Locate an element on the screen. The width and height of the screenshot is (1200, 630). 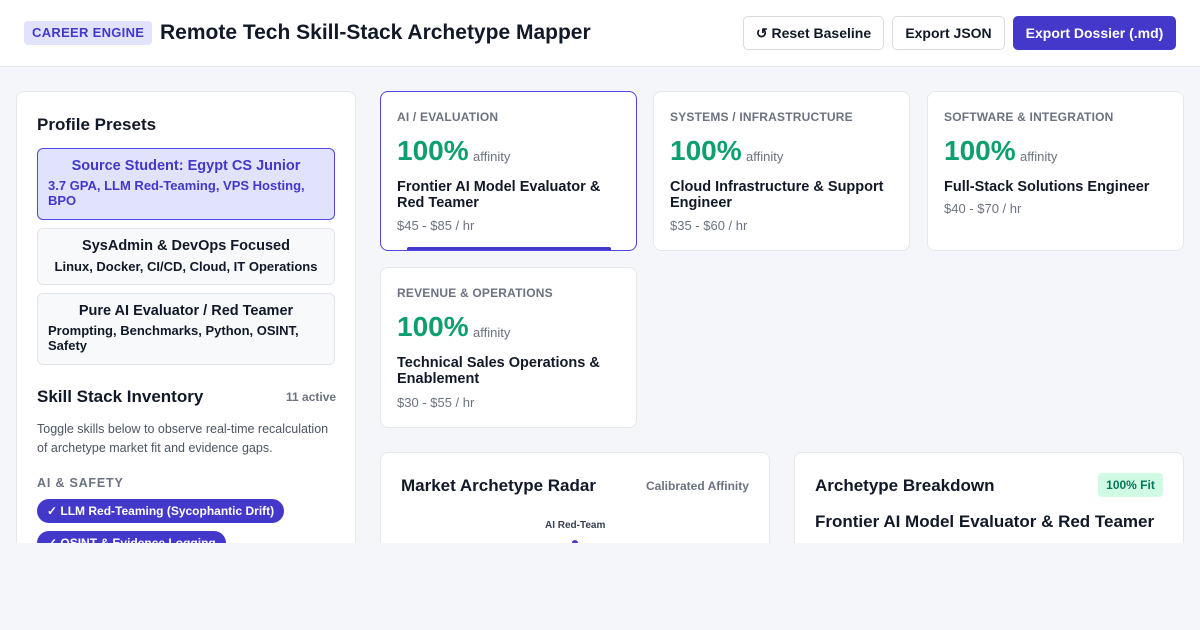
active-count: 11 active is located at coordinates (311, 397).